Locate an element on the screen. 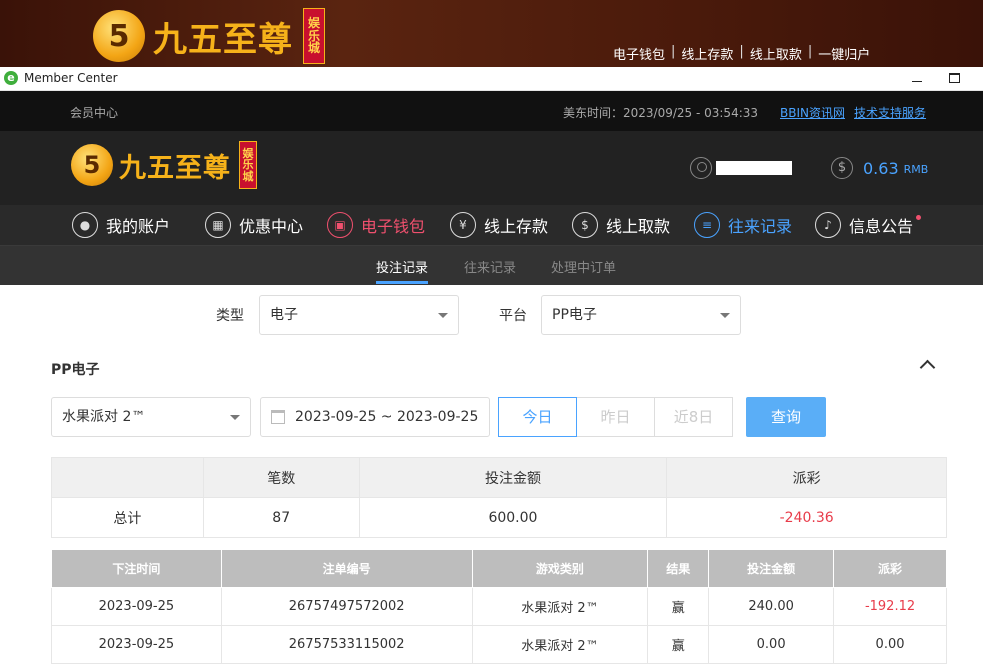 This screenshot has height=664, width=983. balance-amount: 0.63 is located at coordinates (881, 168).